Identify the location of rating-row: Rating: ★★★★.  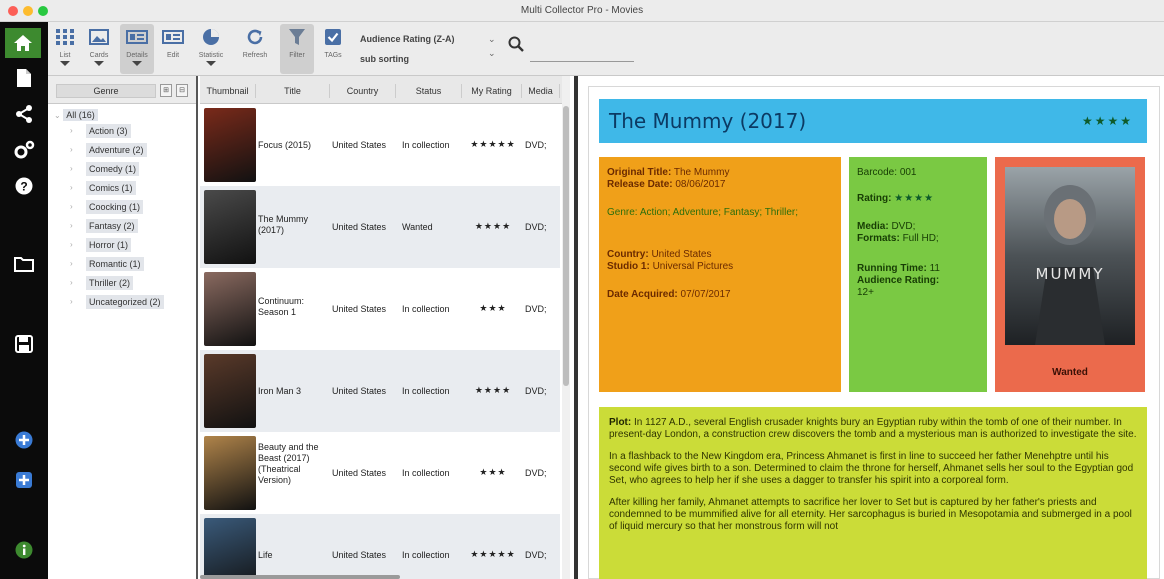
(895, 199).